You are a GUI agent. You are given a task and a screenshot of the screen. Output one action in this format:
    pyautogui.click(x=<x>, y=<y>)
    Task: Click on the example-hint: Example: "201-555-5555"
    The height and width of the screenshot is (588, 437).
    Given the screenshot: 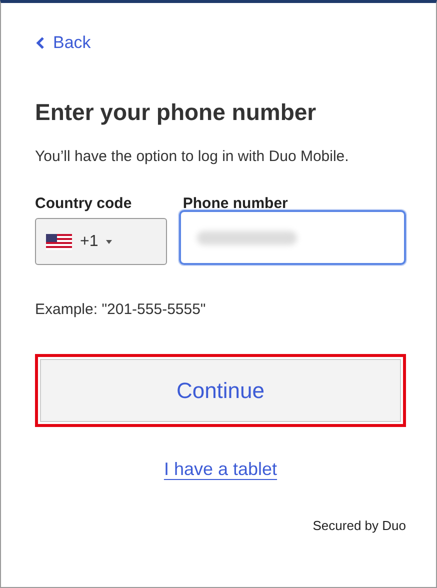 What is the action you would take?
    pyautogui.click(x=121, y=309)
    